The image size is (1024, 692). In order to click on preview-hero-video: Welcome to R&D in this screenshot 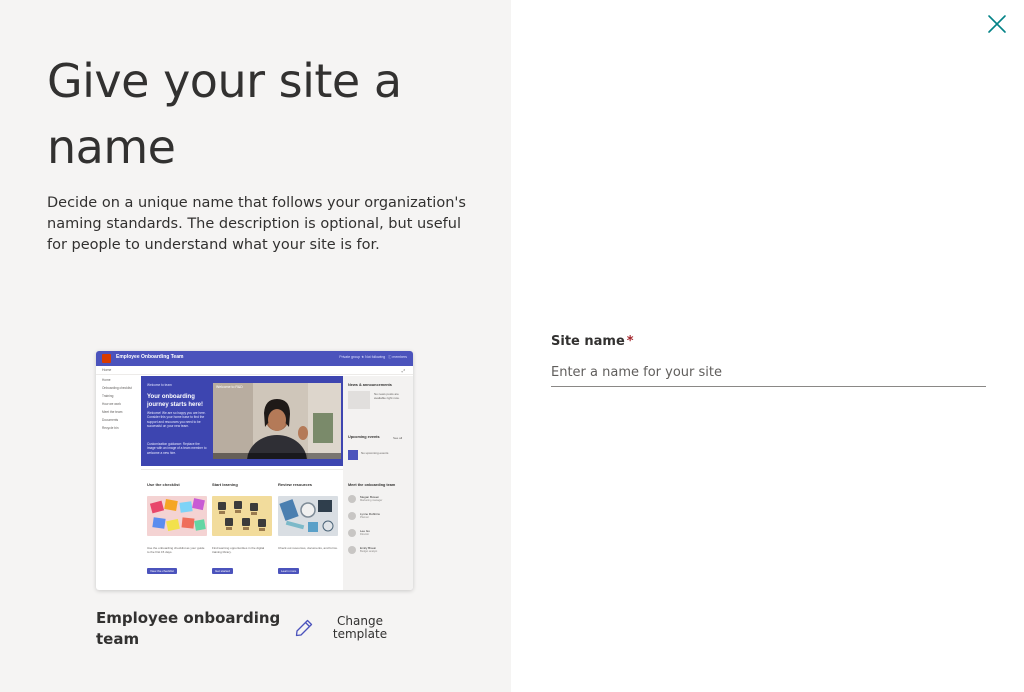, I will do `click(277, 421)`.